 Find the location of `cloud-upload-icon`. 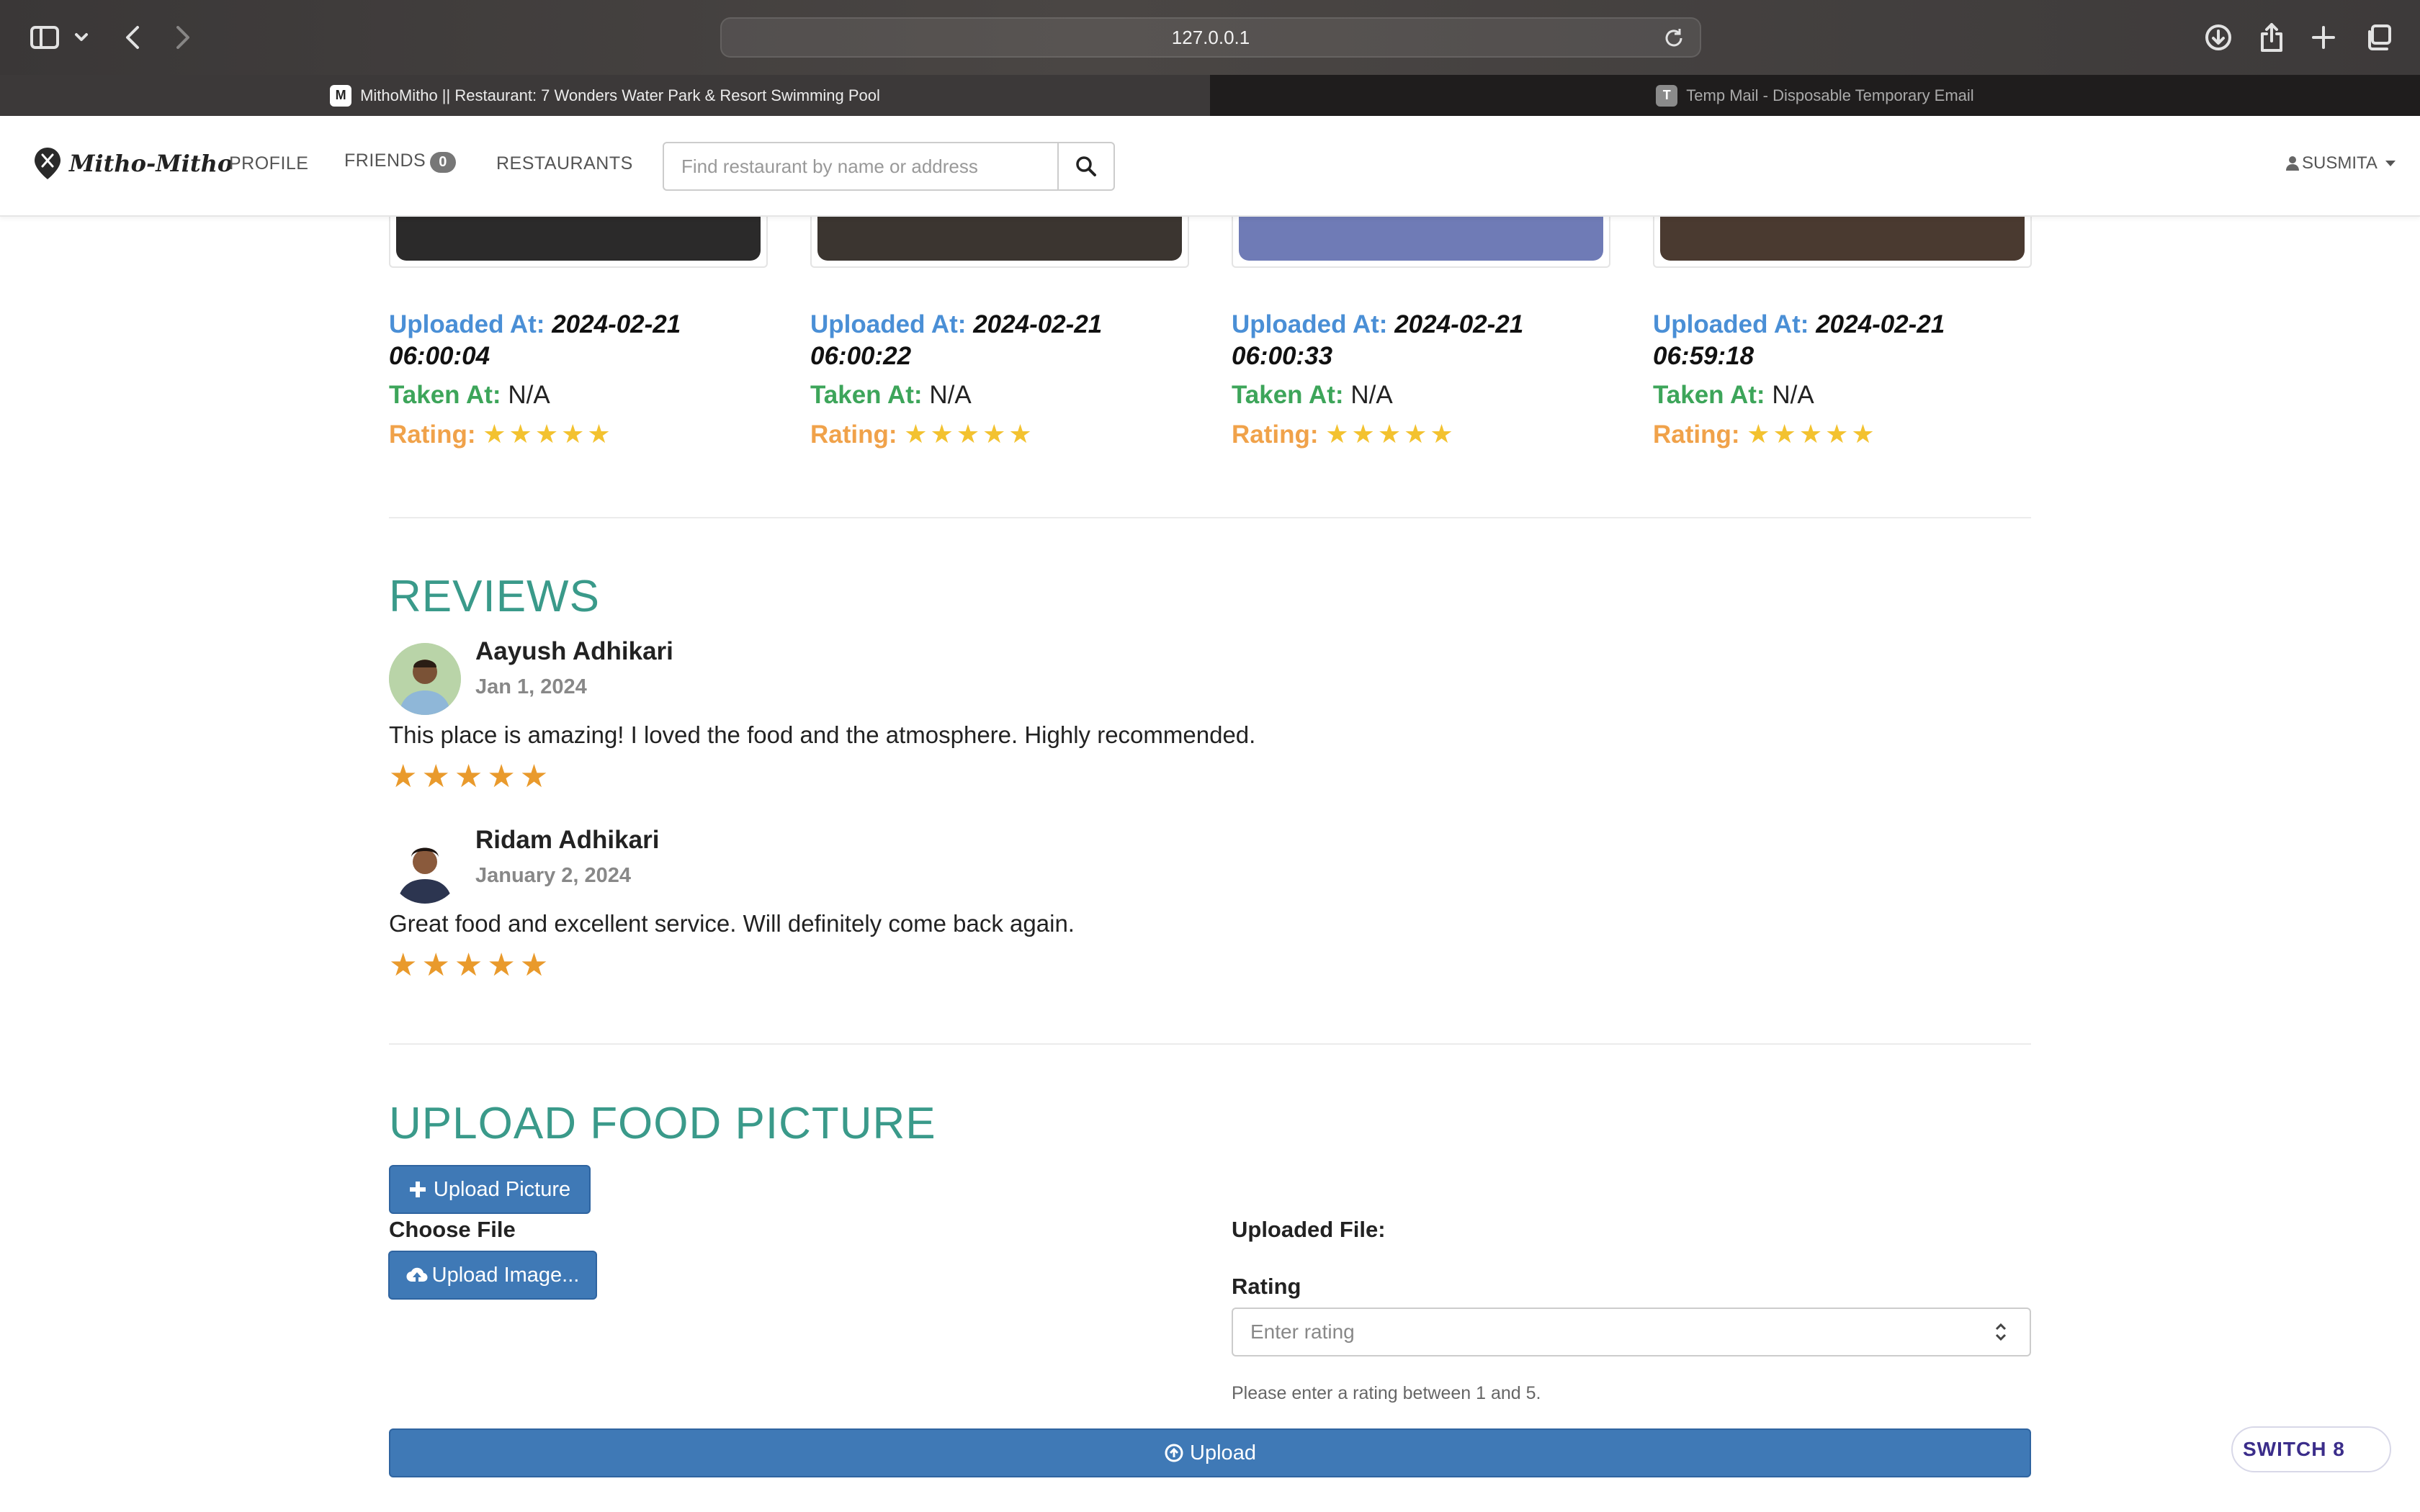

cloud-upload-icon is located at coordinates (417, 1274).